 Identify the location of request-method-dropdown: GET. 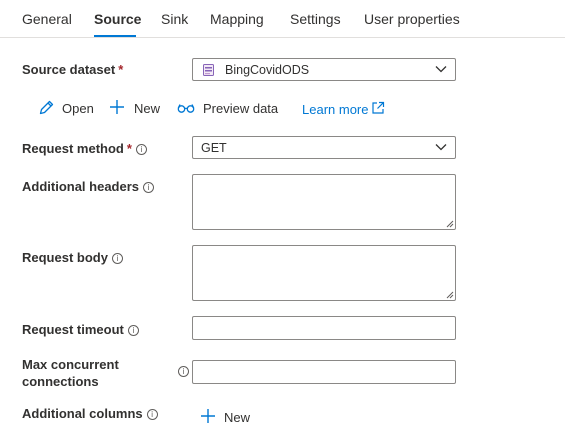
(324, 147).